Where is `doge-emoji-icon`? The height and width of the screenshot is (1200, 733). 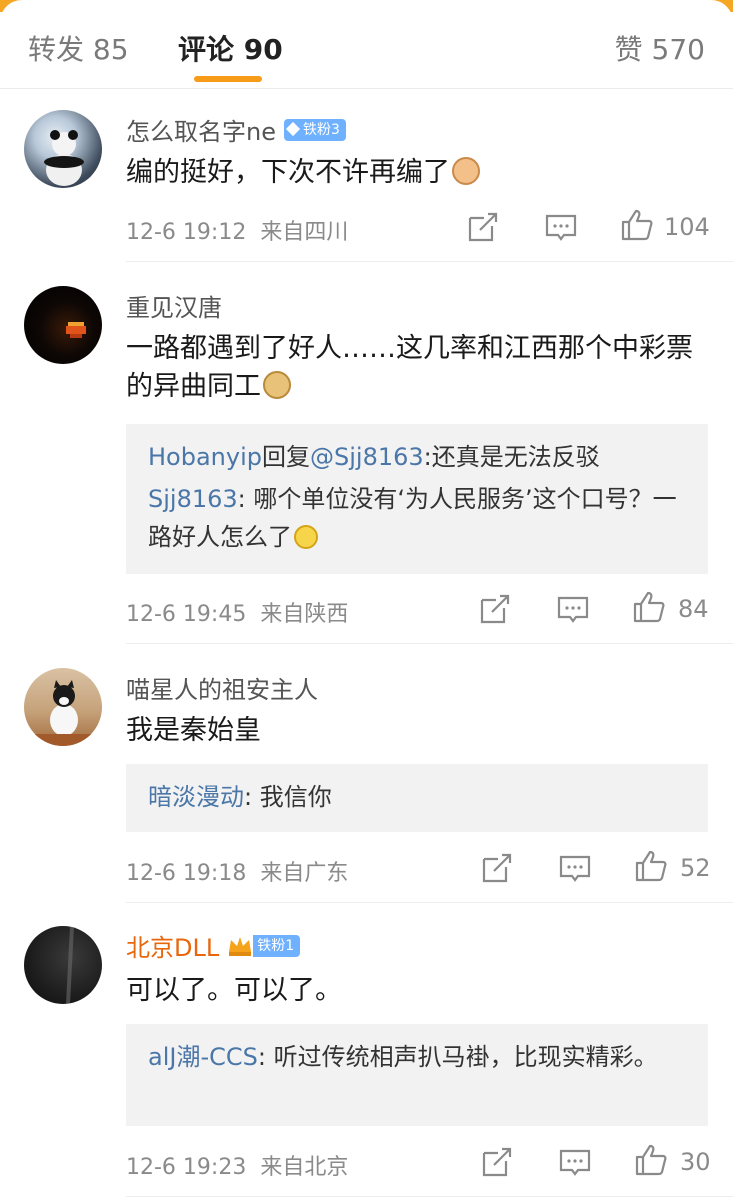 doge-emoji-icon is located at coordinates (277, 385).